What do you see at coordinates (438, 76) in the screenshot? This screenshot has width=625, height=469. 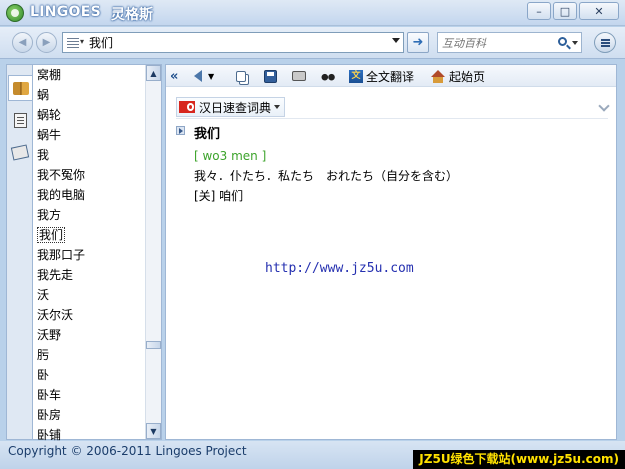 I see `home-icon` at bounding box center [438, 76].